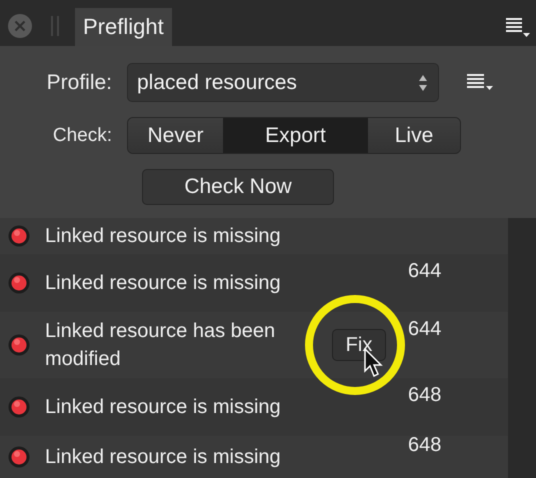 The height and width of the screenshot is (478, 536). I want to click on check-option: Never, so click(175, 135).